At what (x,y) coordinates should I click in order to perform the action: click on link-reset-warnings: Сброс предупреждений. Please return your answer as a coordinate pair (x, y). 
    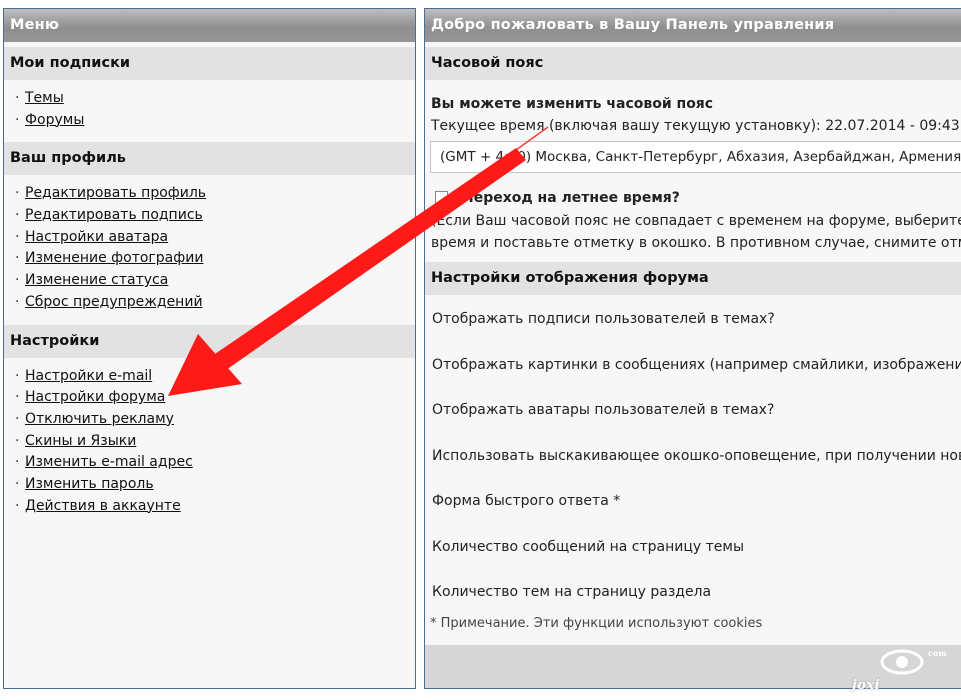
    Looking at the image, I should click on (114, 302).